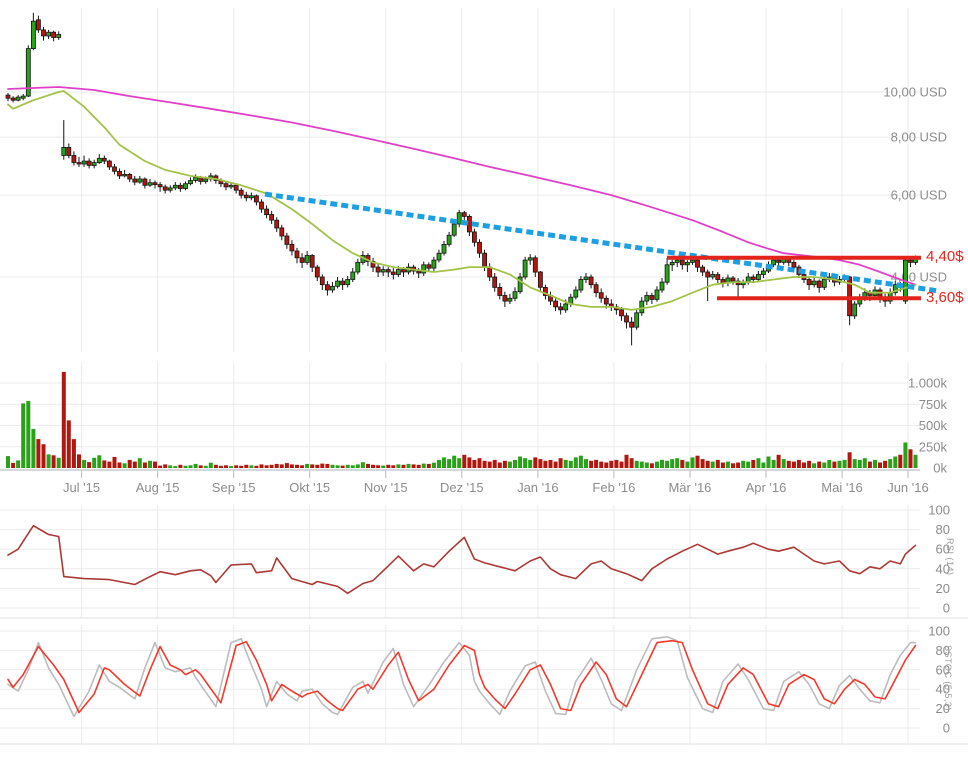  What do you see at coordinates (933, 446) in the screenshot?
I see `volume-axis-label: 250k` at bounding box center [933, 446].